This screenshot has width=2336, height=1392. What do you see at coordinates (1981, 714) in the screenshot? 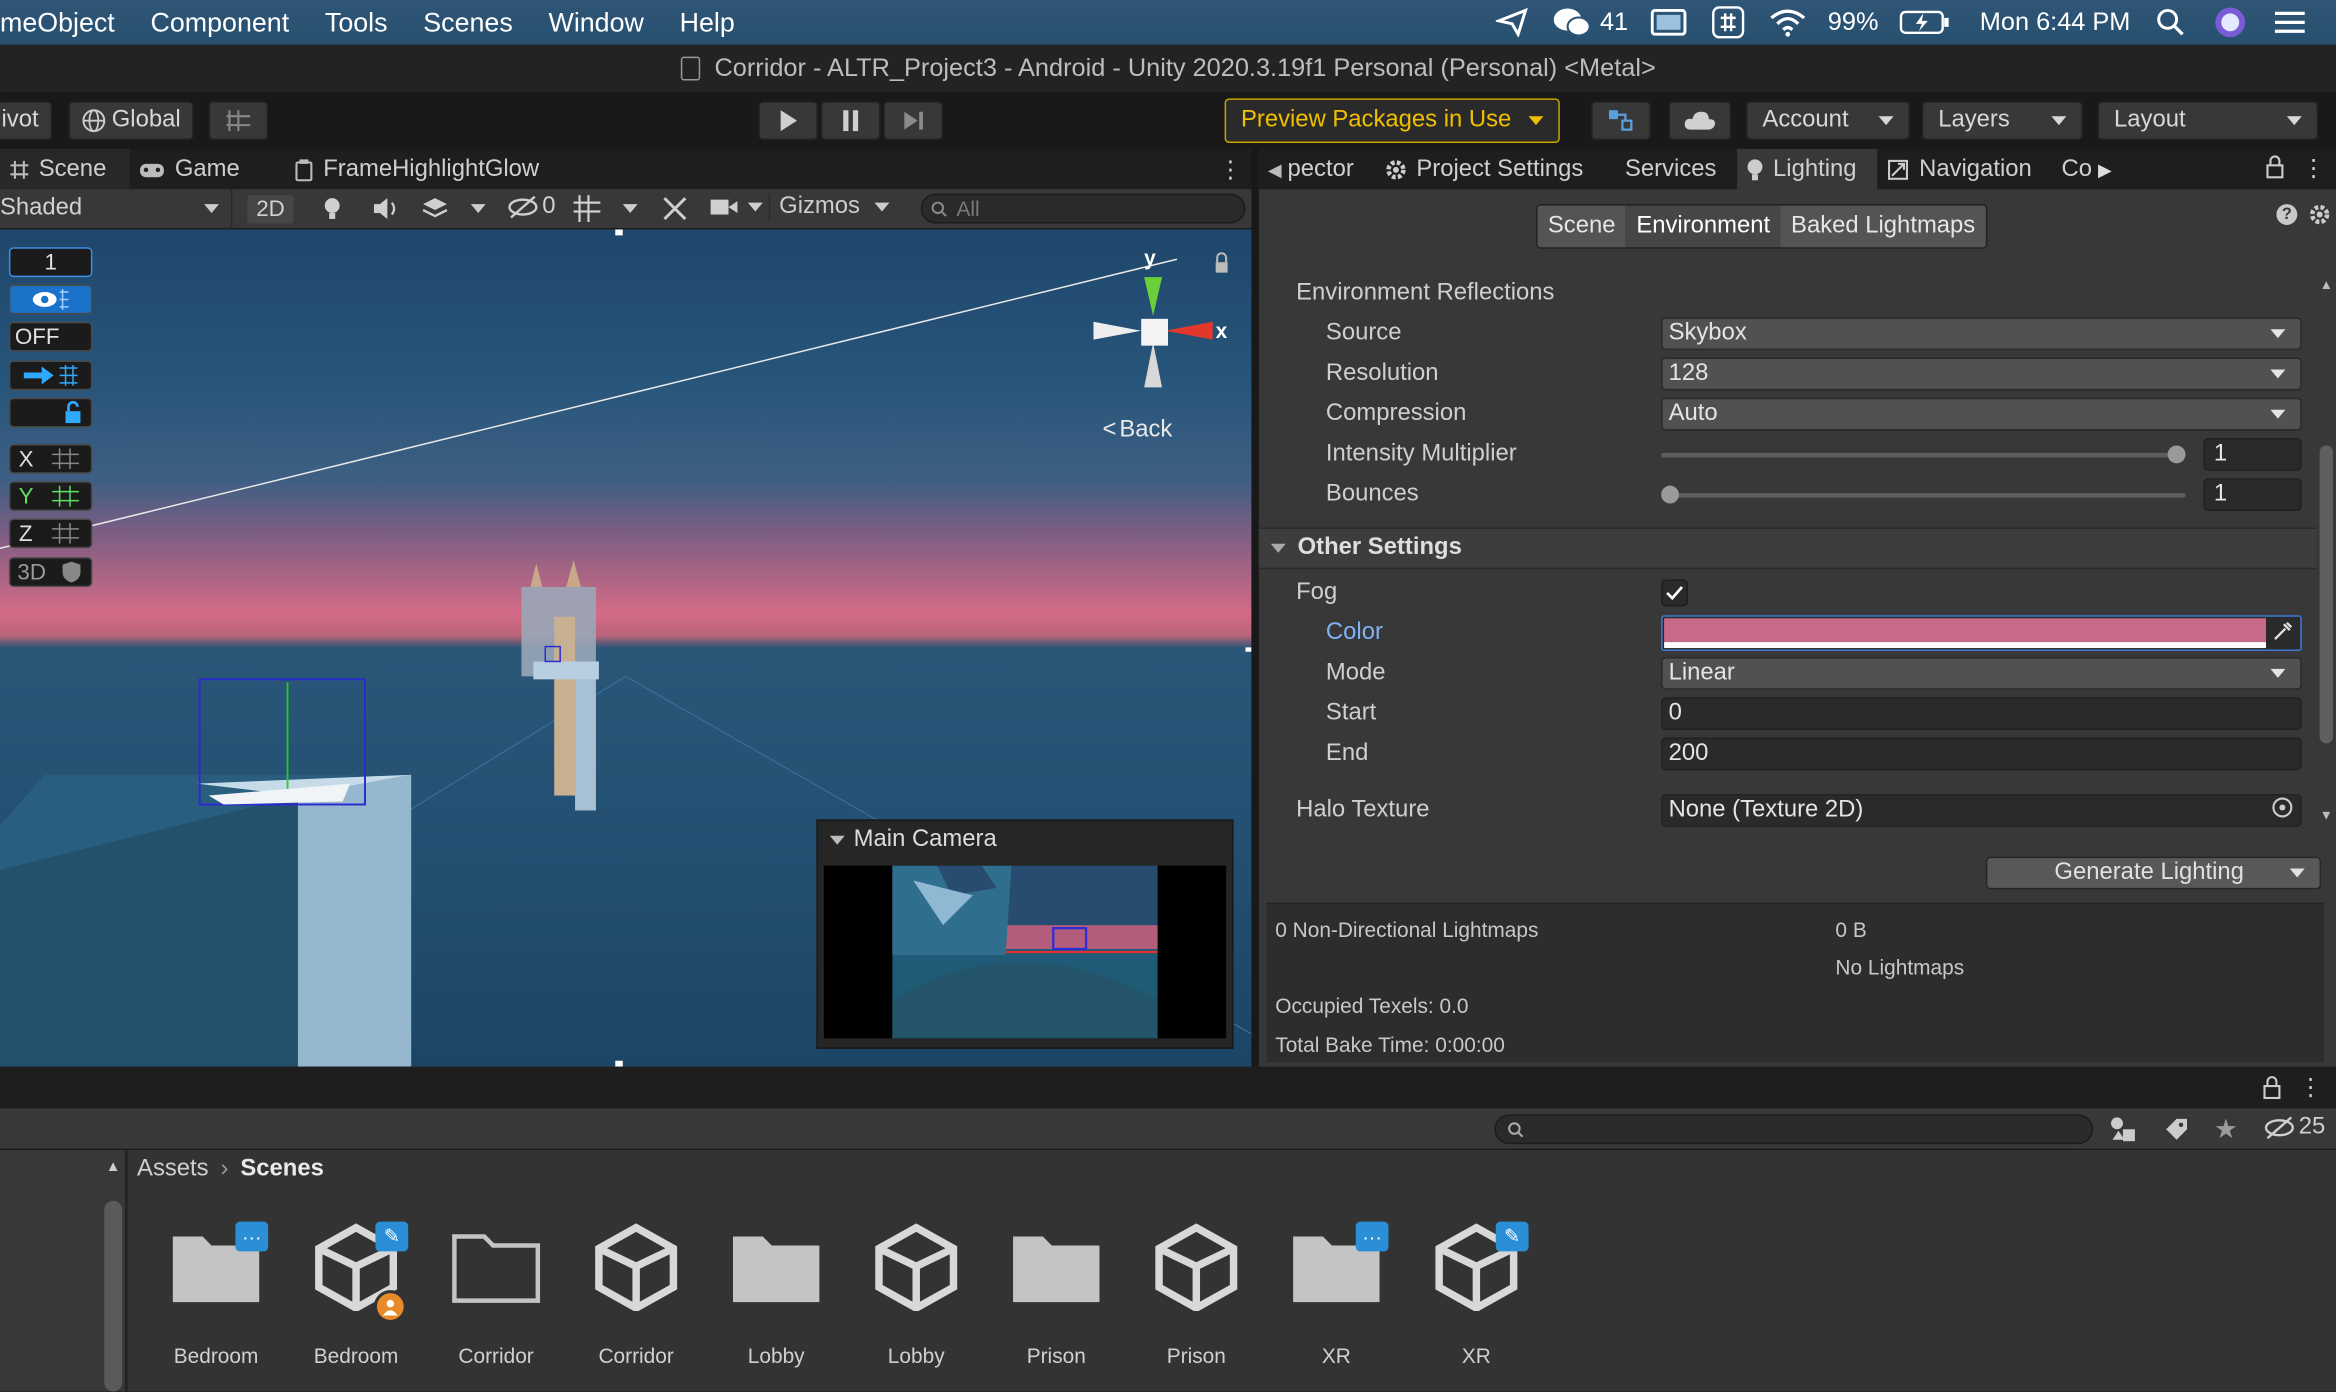
I see `fog-start-input: 0` at bounding box center [1981, 714].